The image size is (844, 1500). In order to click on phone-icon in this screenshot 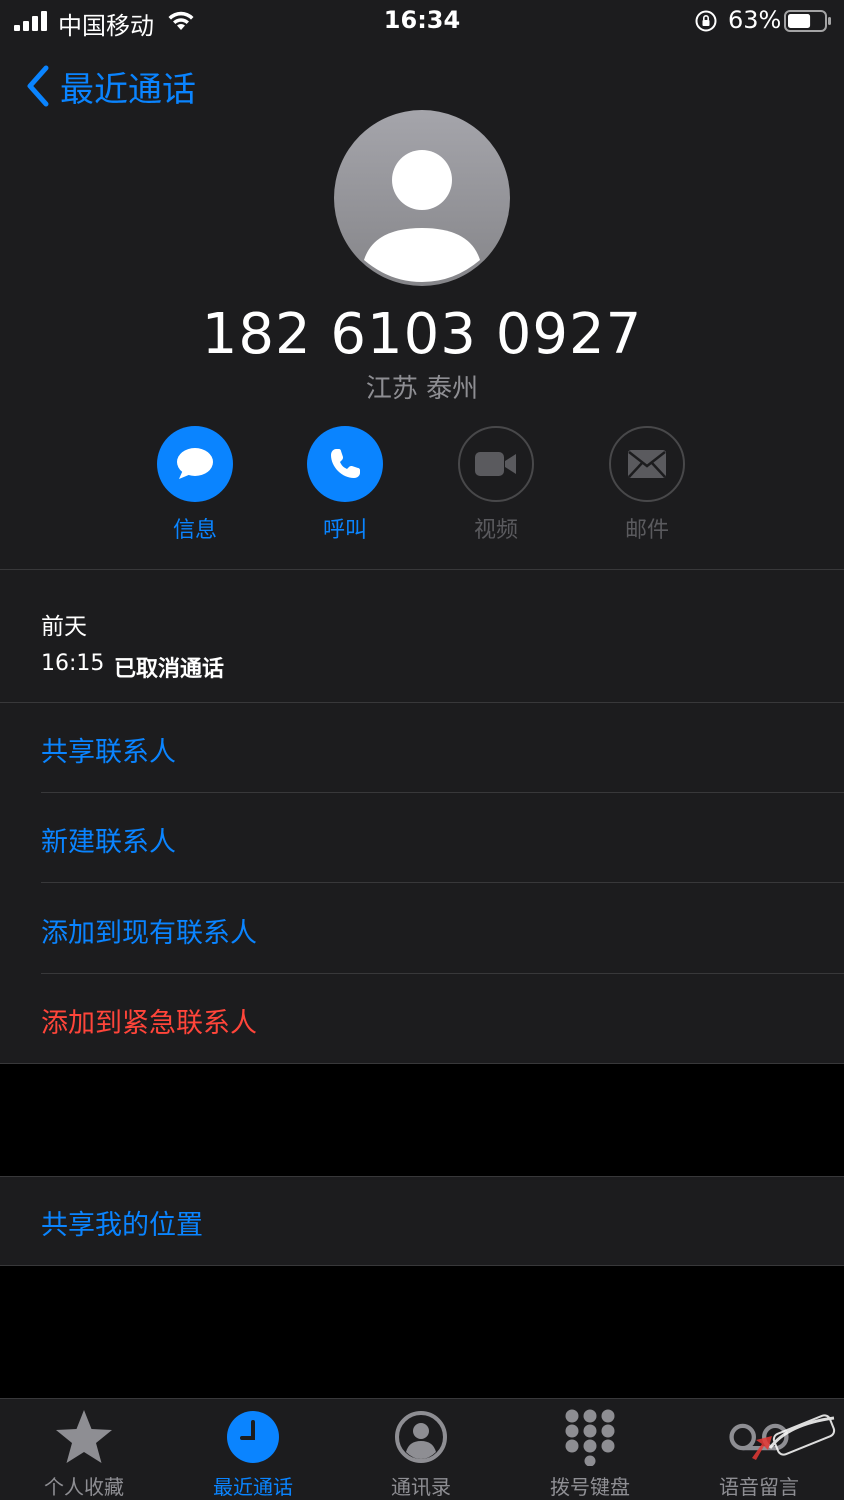, I will do `click(345, 463)`.